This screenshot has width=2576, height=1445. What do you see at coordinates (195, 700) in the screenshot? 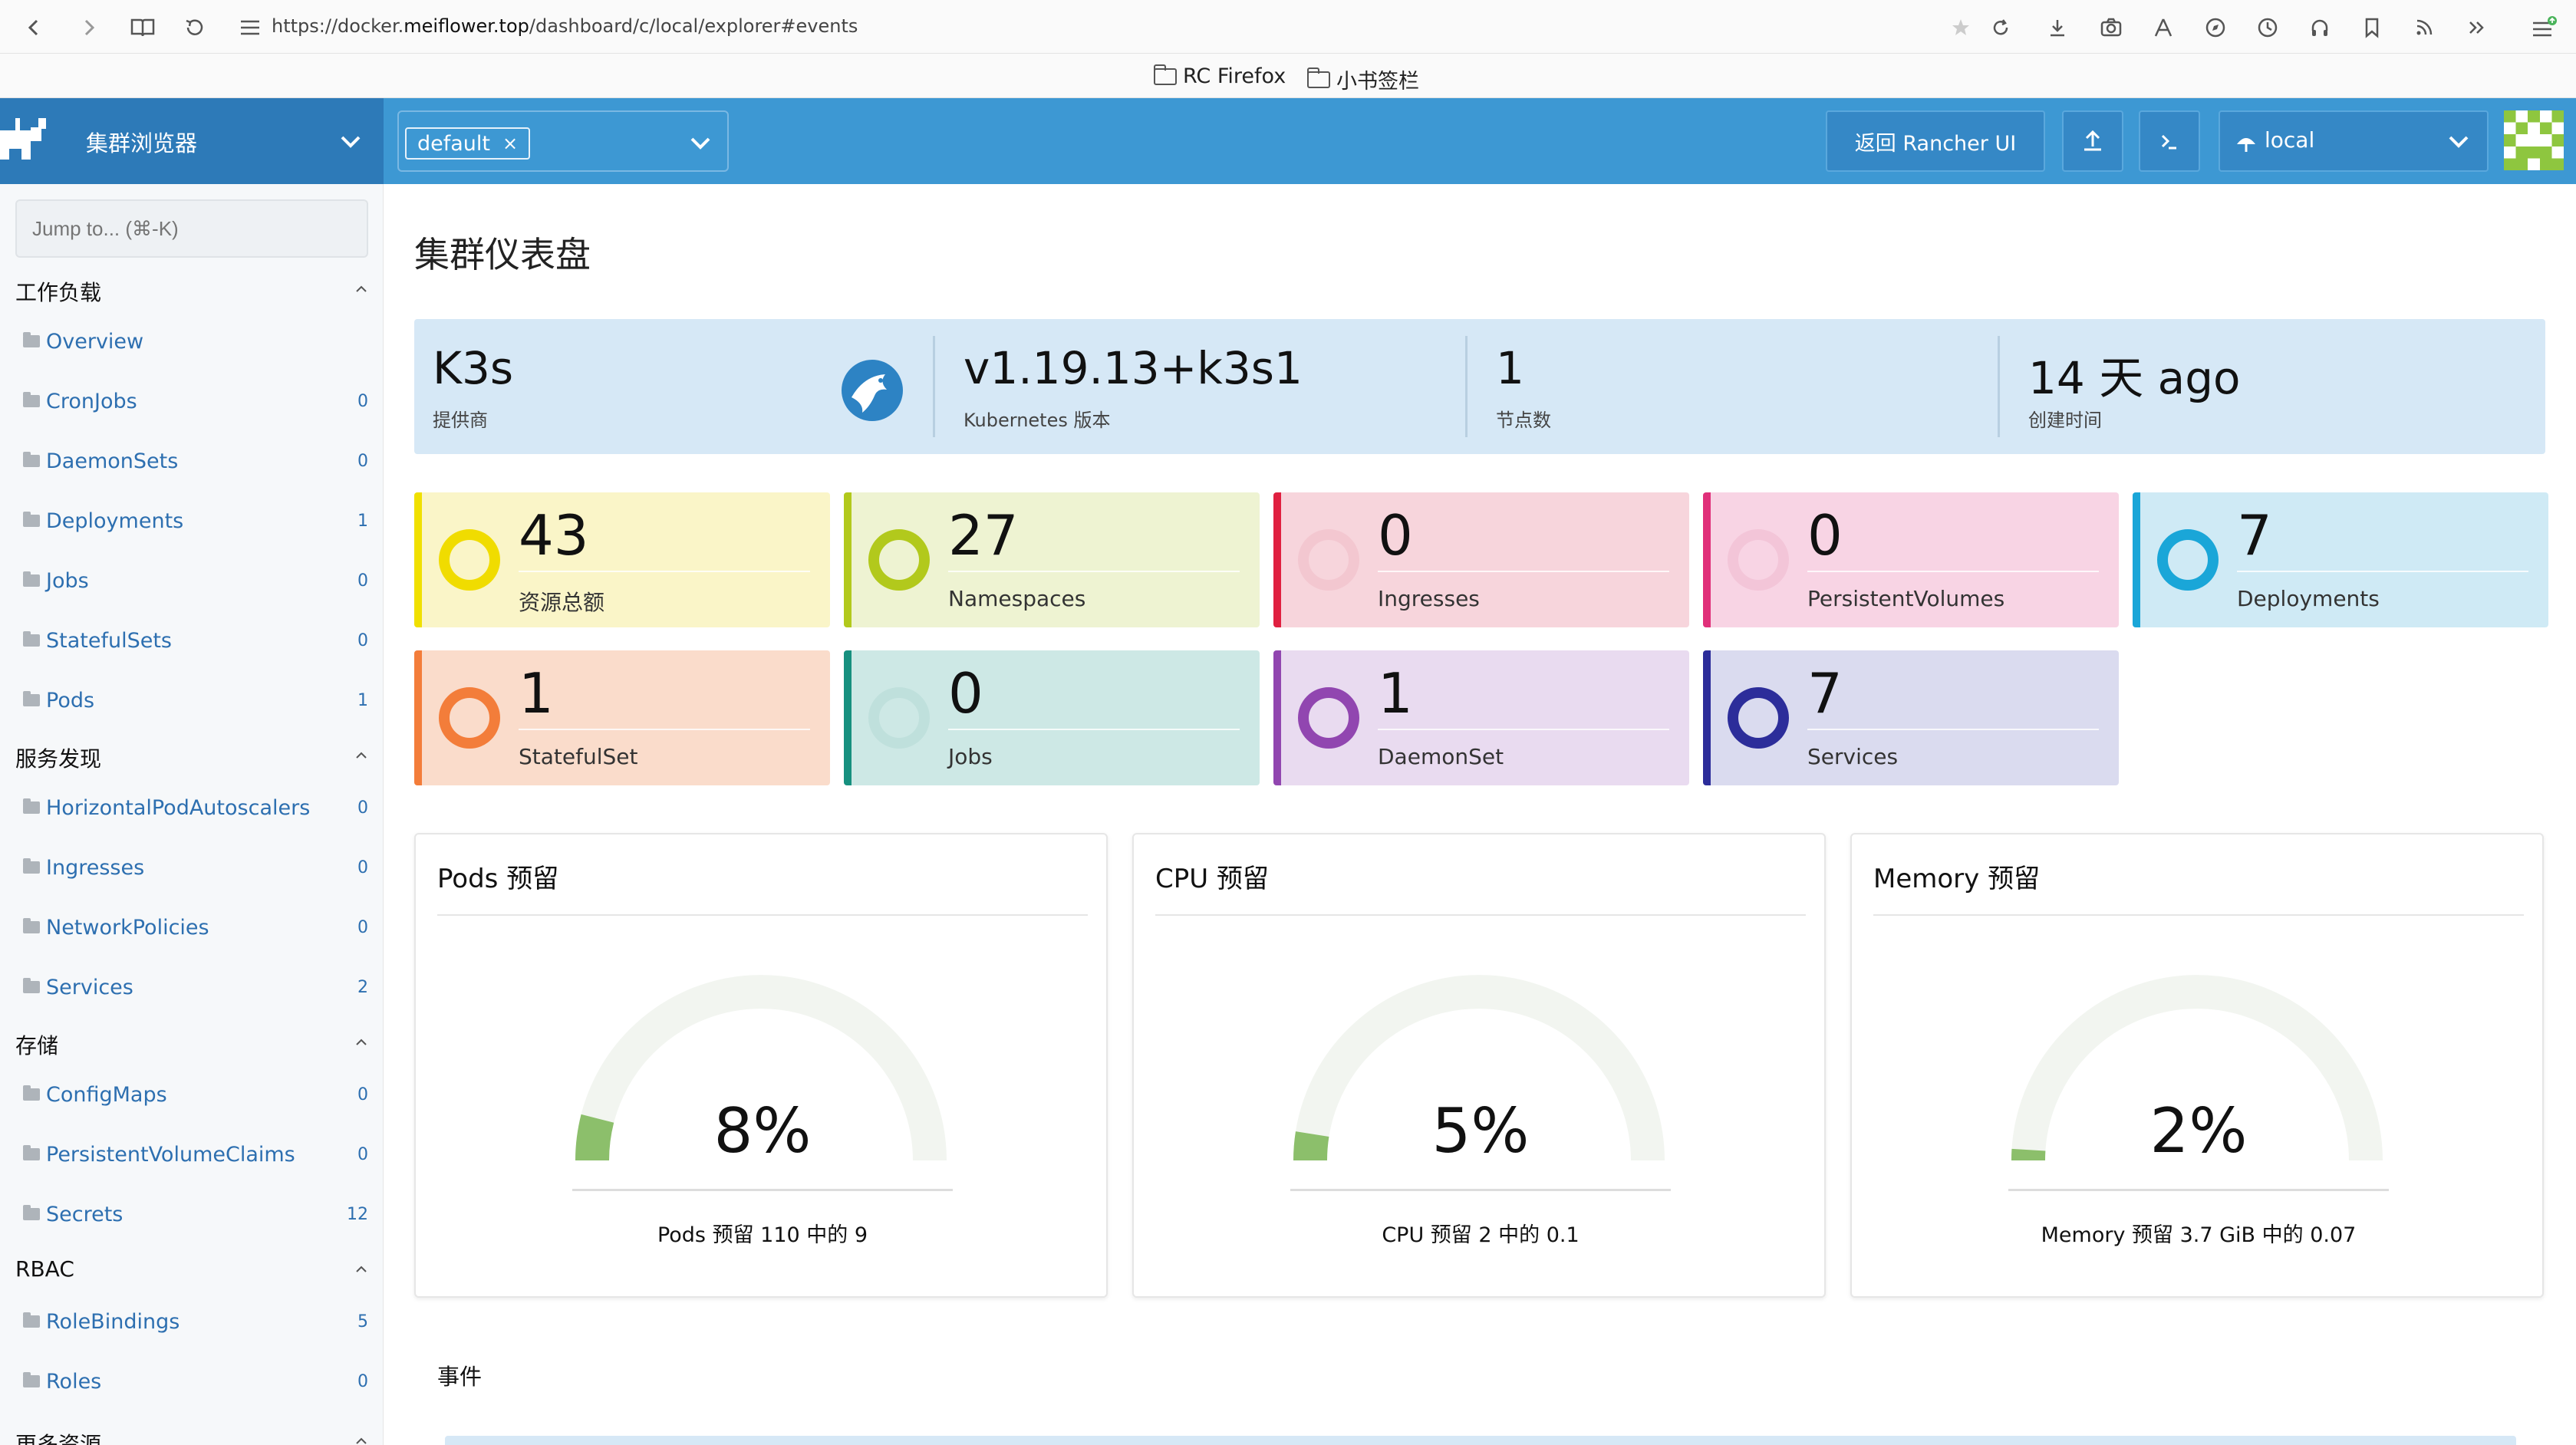
I see `sidebar-item-pods: Pods 1` at bounding box center [195, 700].